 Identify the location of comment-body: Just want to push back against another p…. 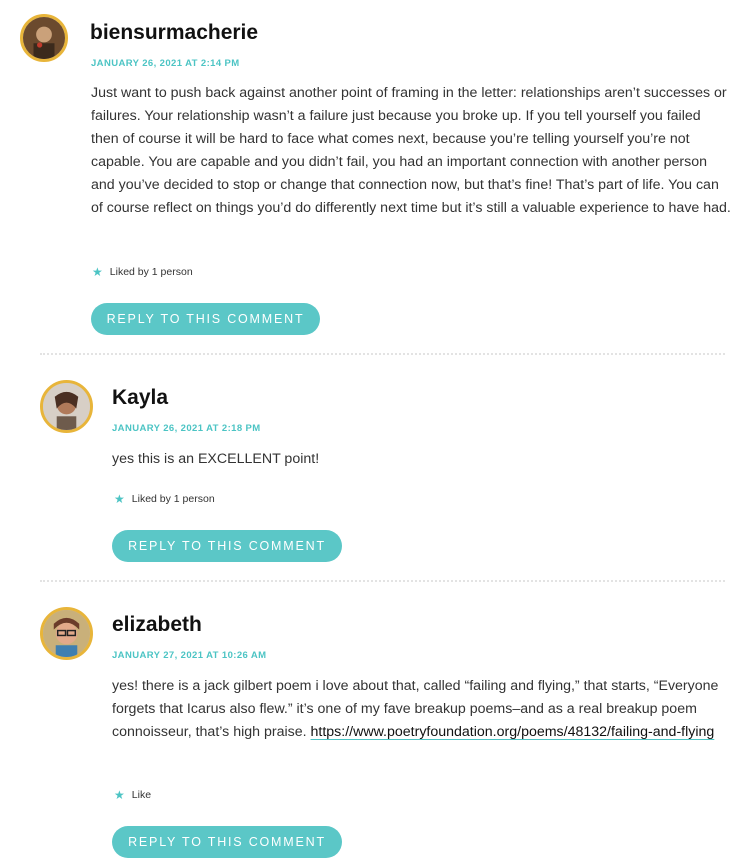
(411, 150).